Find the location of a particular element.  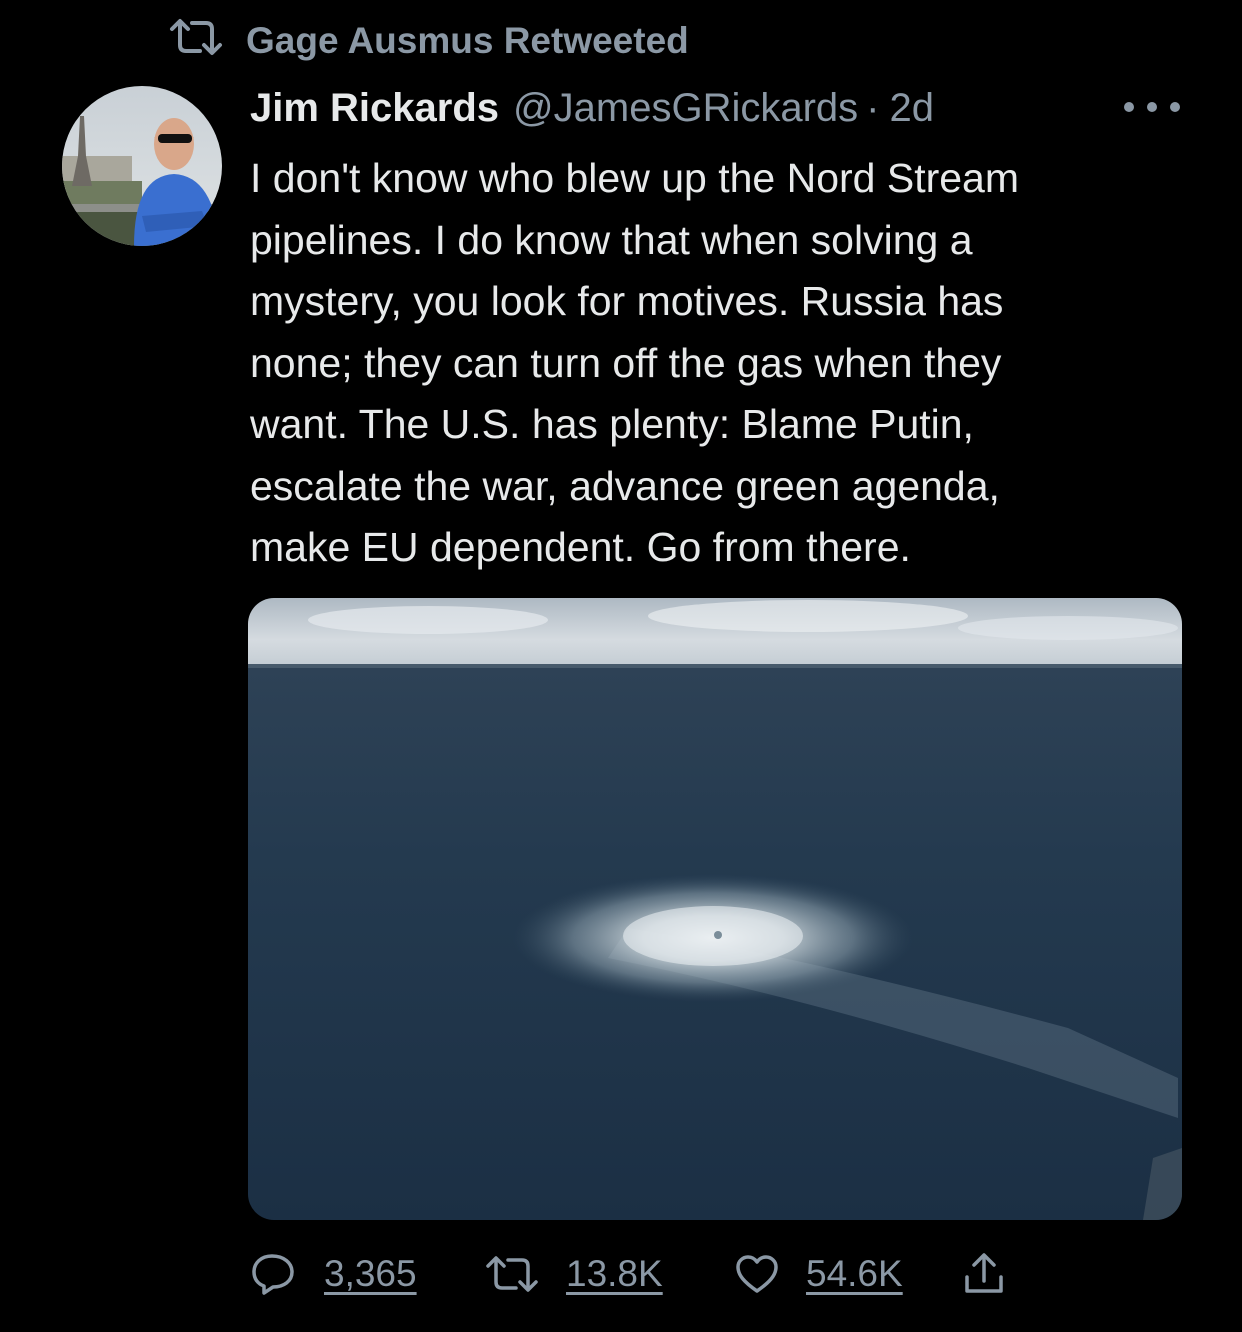

avatar is located at coordinates (142, 166).